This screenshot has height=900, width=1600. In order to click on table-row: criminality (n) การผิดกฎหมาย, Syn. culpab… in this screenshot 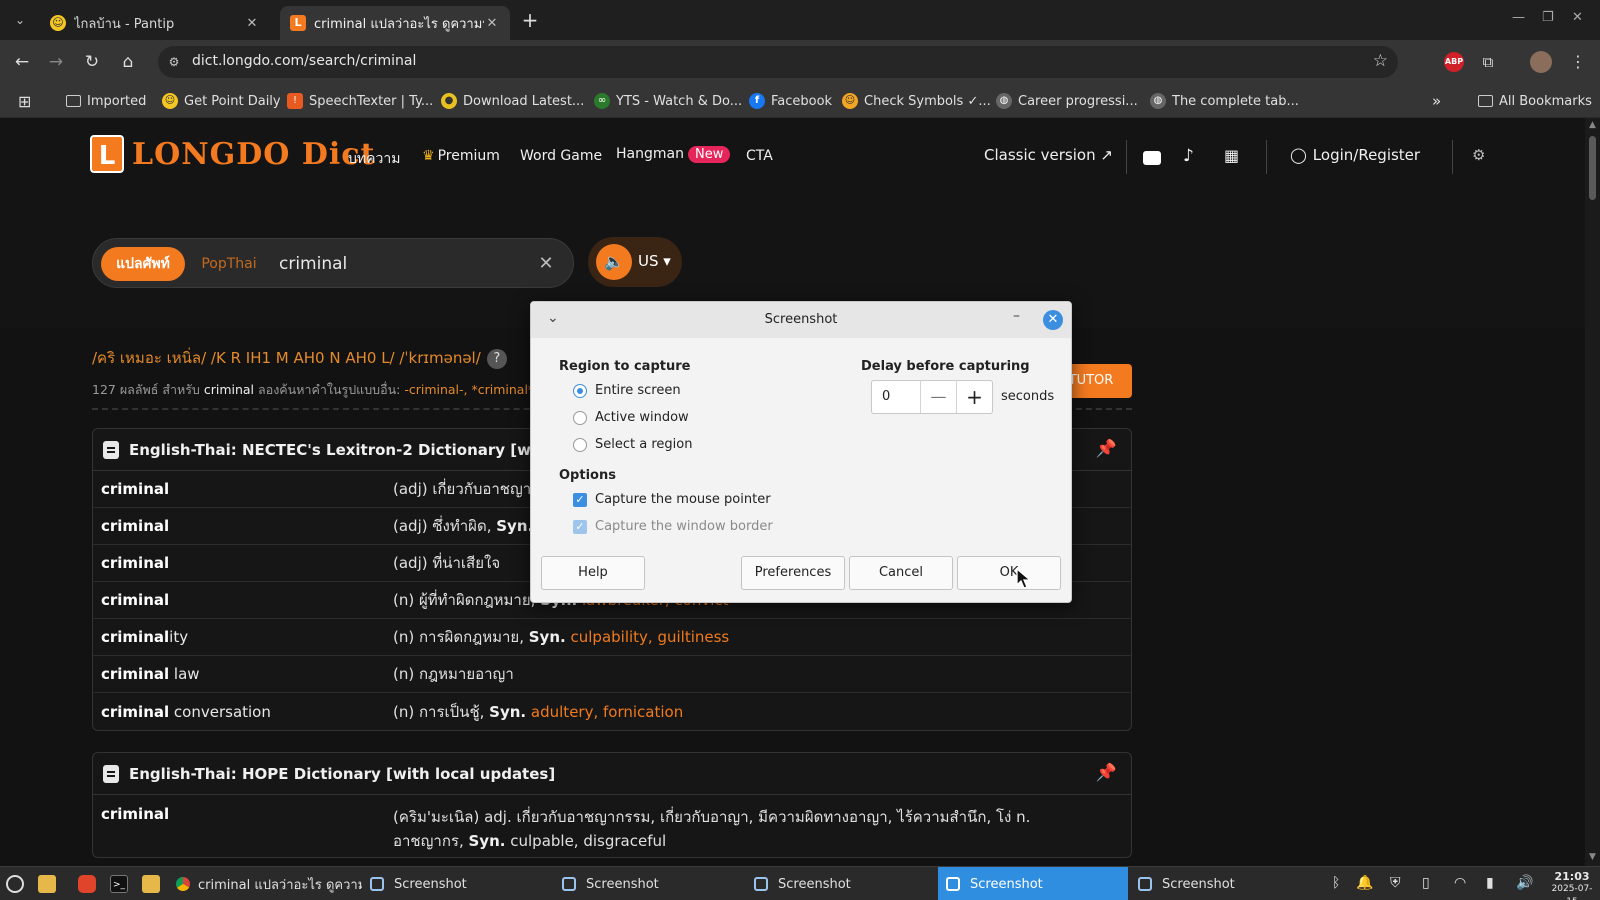, I will do `click(612, 637)`.